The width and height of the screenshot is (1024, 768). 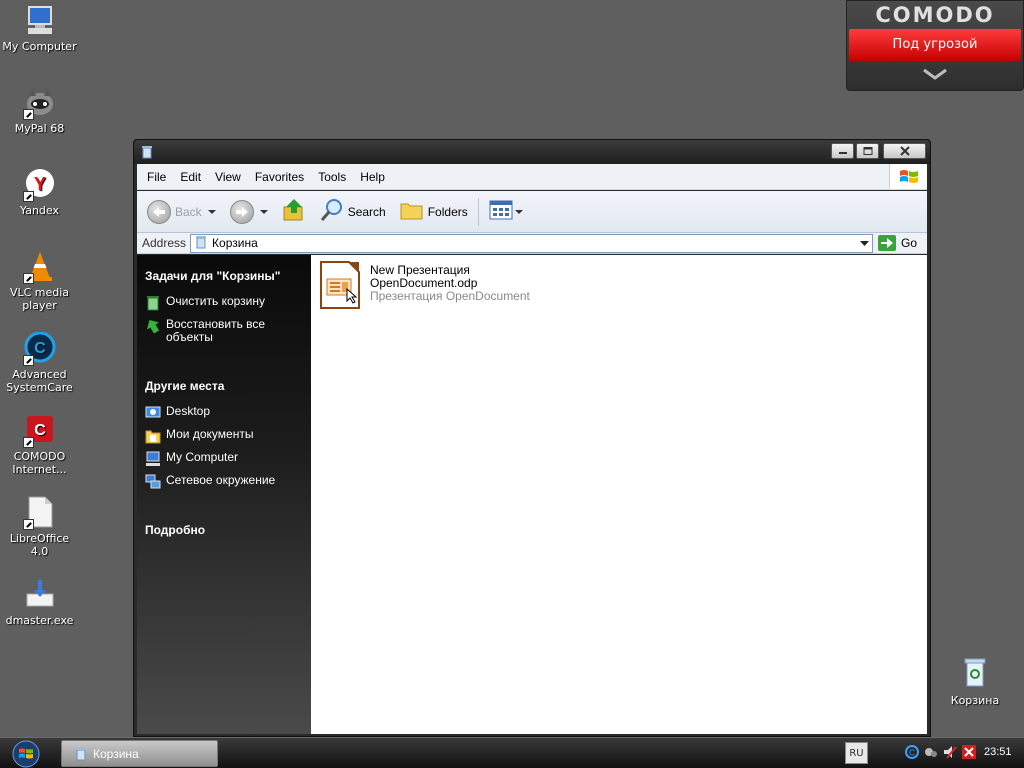 I want to click on clock: 23:51, so click(x=998, y=752).